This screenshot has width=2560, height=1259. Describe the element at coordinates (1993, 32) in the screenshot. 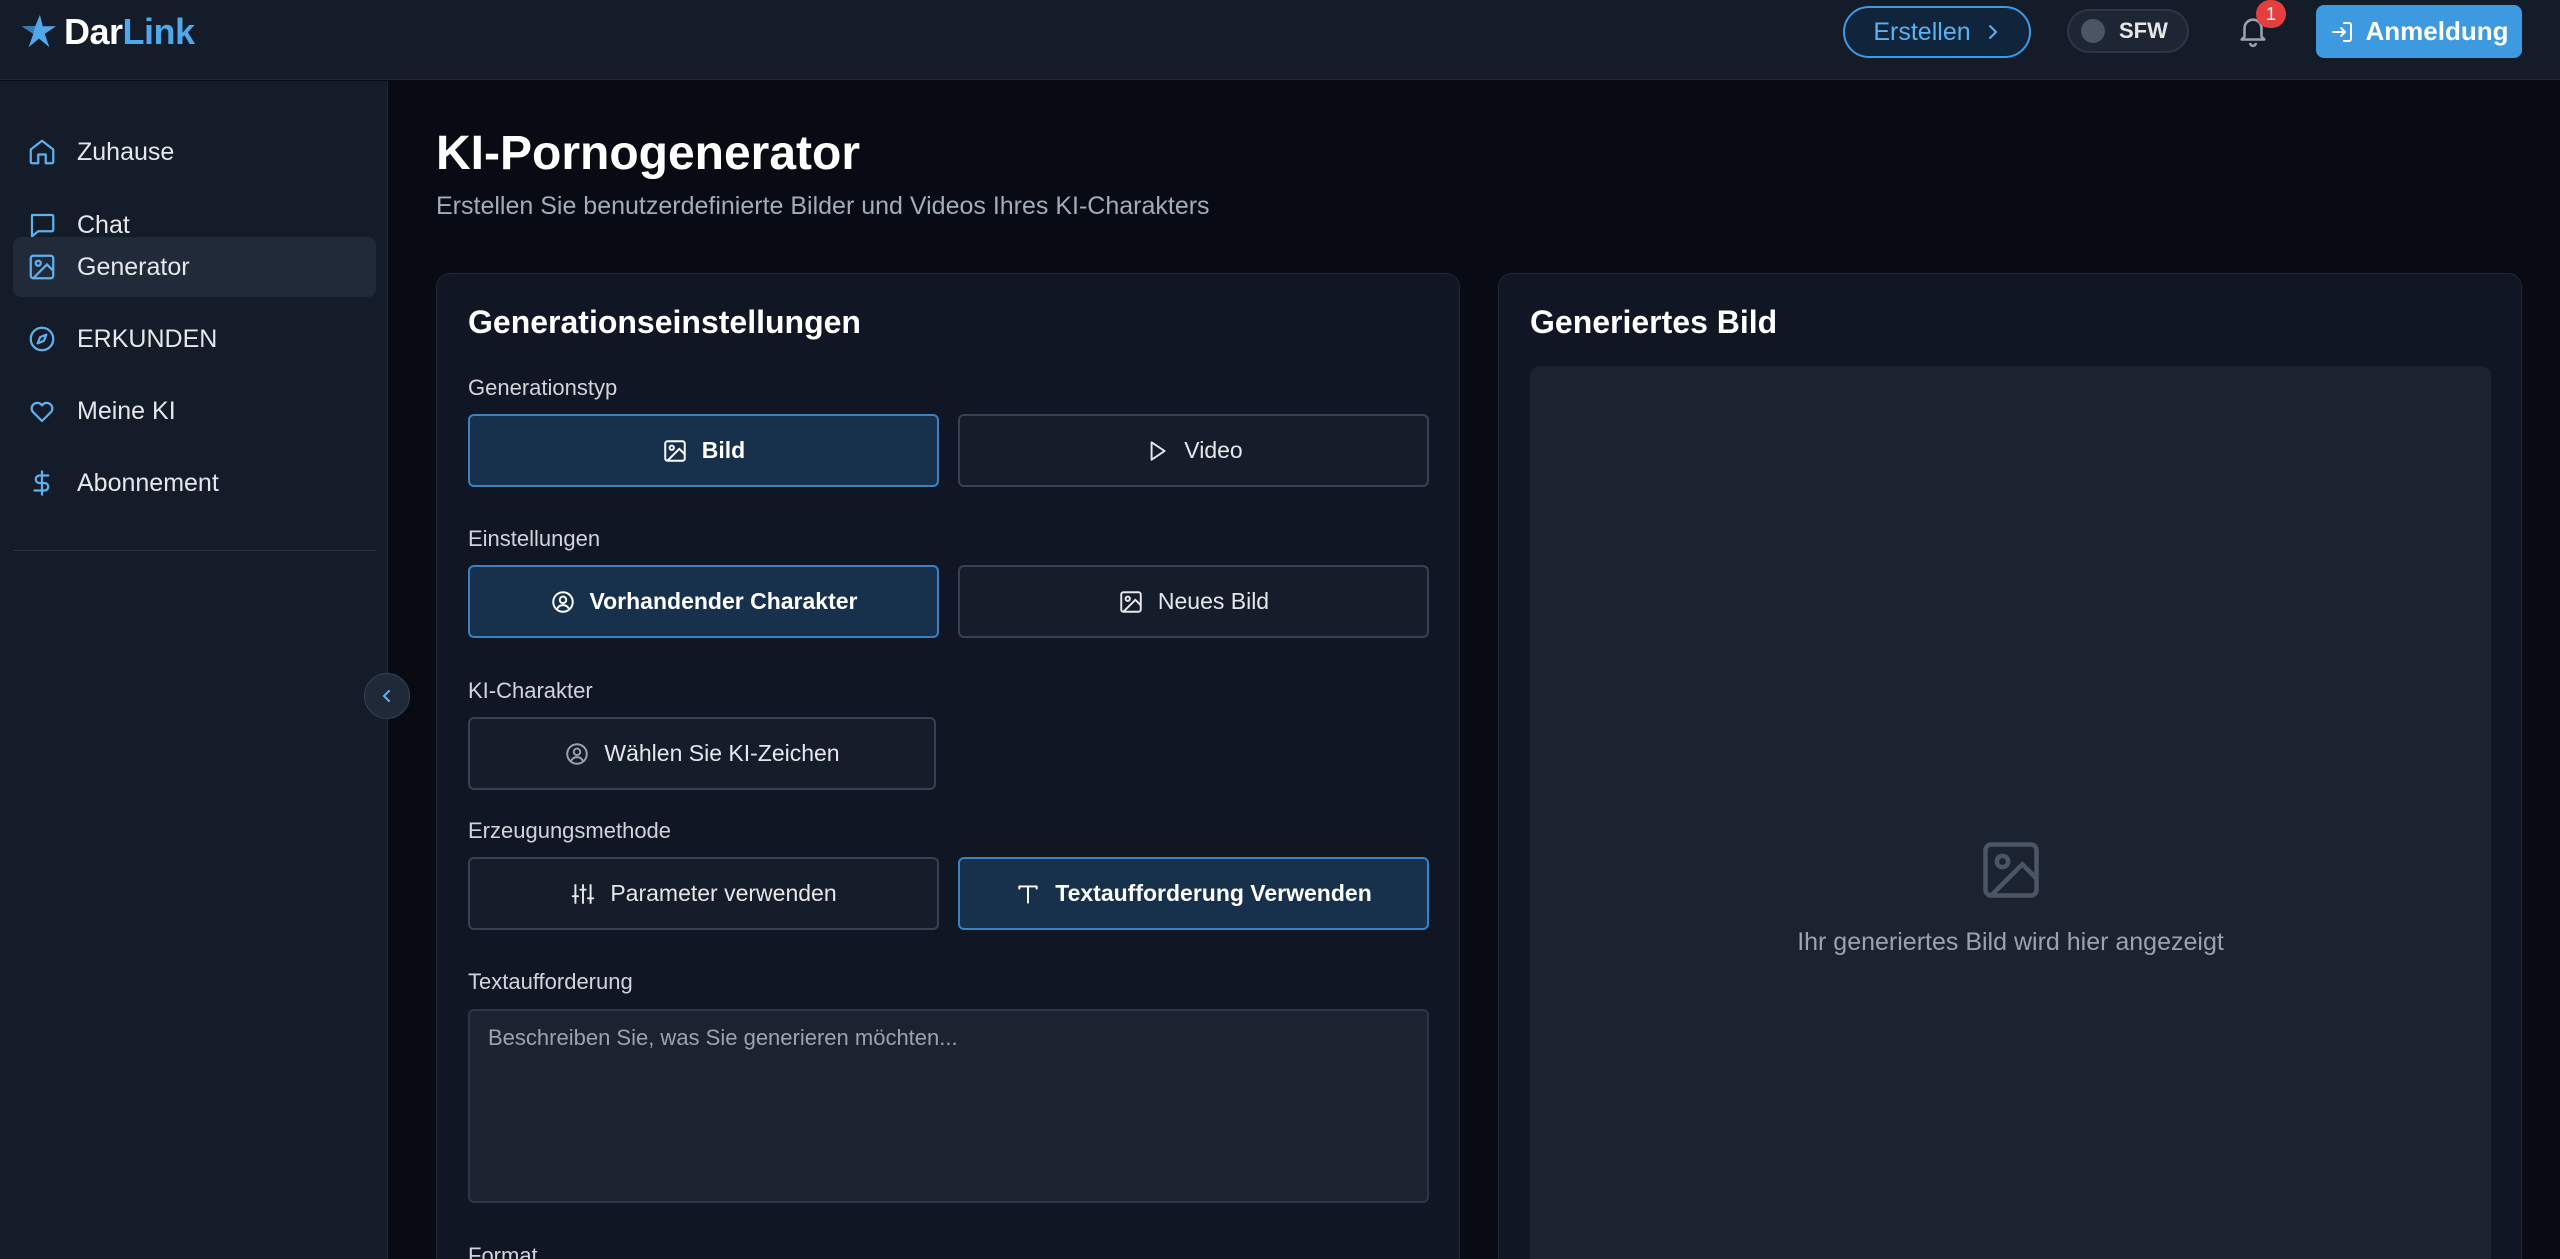

I see `chevron-right-icon` at that location.